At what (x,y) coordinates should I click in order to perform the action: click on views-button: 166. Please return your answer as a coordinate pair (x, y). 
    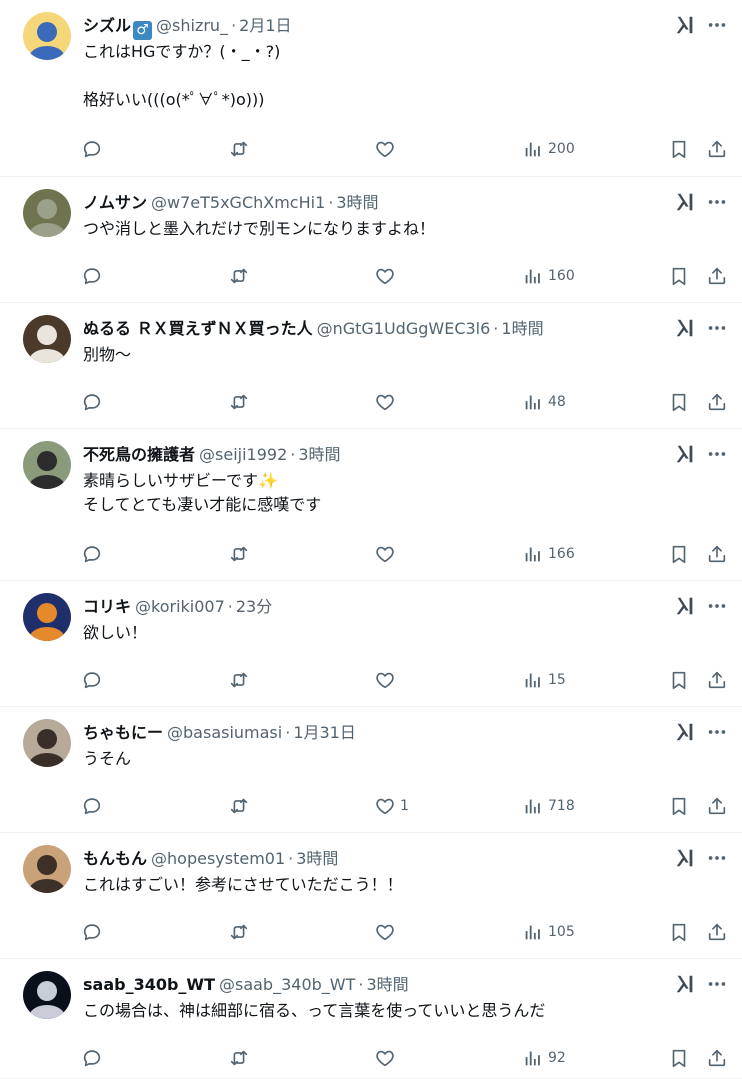
    Looking at the image, I should click on (548, 554).